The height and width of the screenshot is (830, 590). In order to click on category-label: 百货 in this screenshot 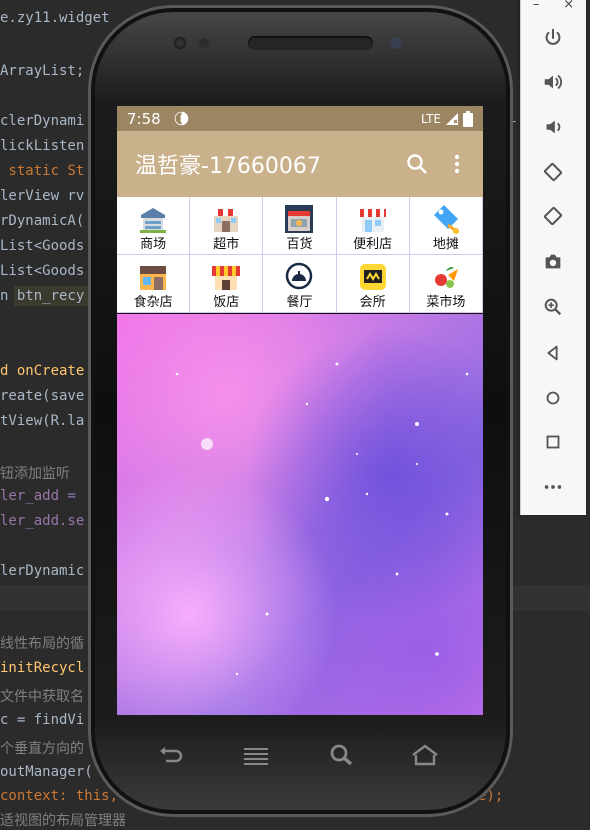, I will do `click(299, 244)`.